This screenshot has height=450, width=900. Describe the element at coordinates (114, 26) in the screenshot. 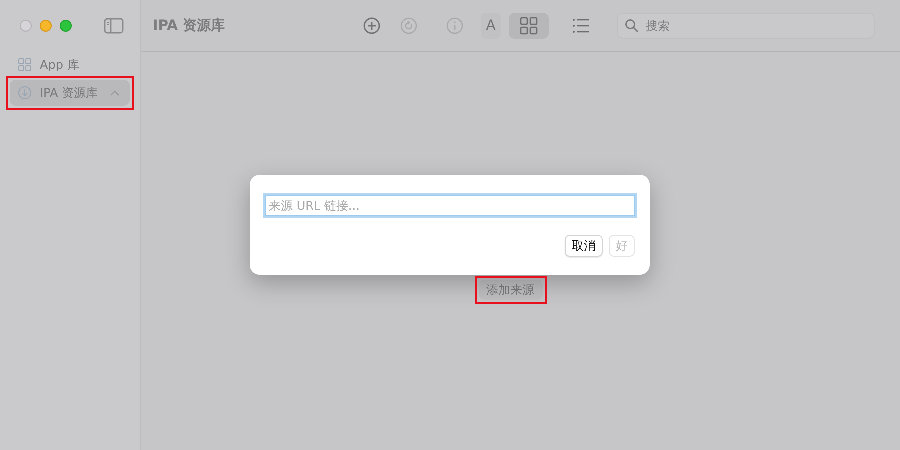

I see `sidebar-toggle-icon` at that location.